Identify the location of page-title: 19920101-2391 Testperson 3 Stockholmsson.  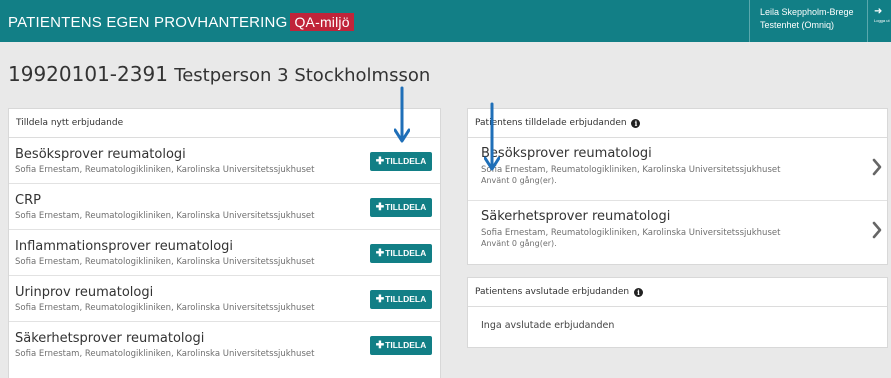
(219, 74).